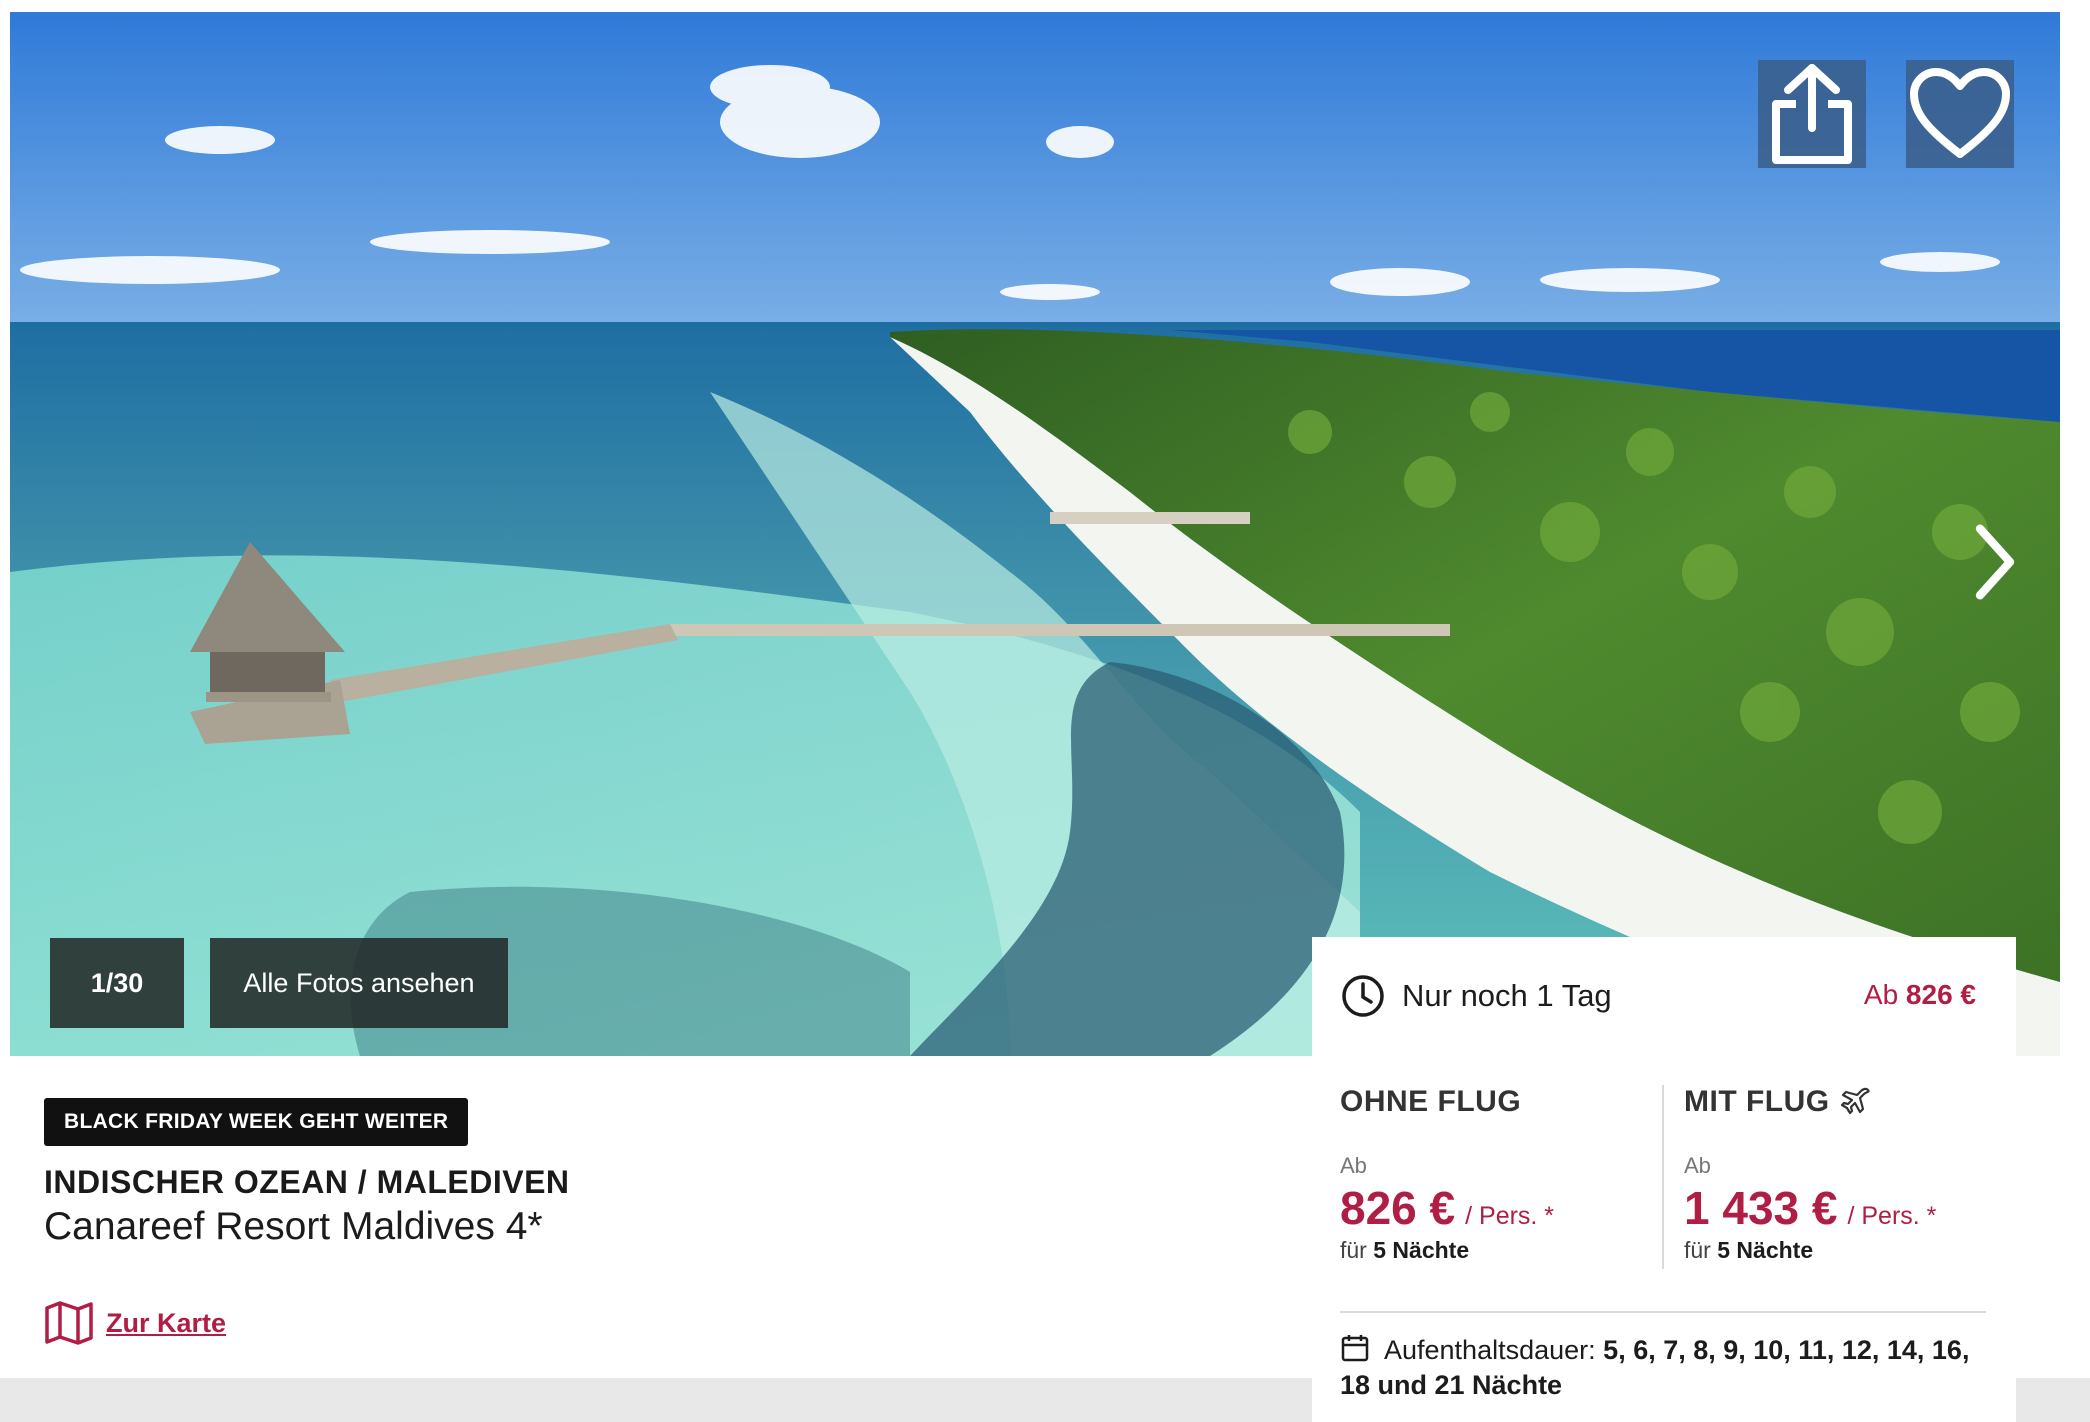 This screenshot has height=1422, width=2090. Describe the element at coordinates (1757, 1101) in the screenshot. I see `option-title: MIT FLUG` at that location.